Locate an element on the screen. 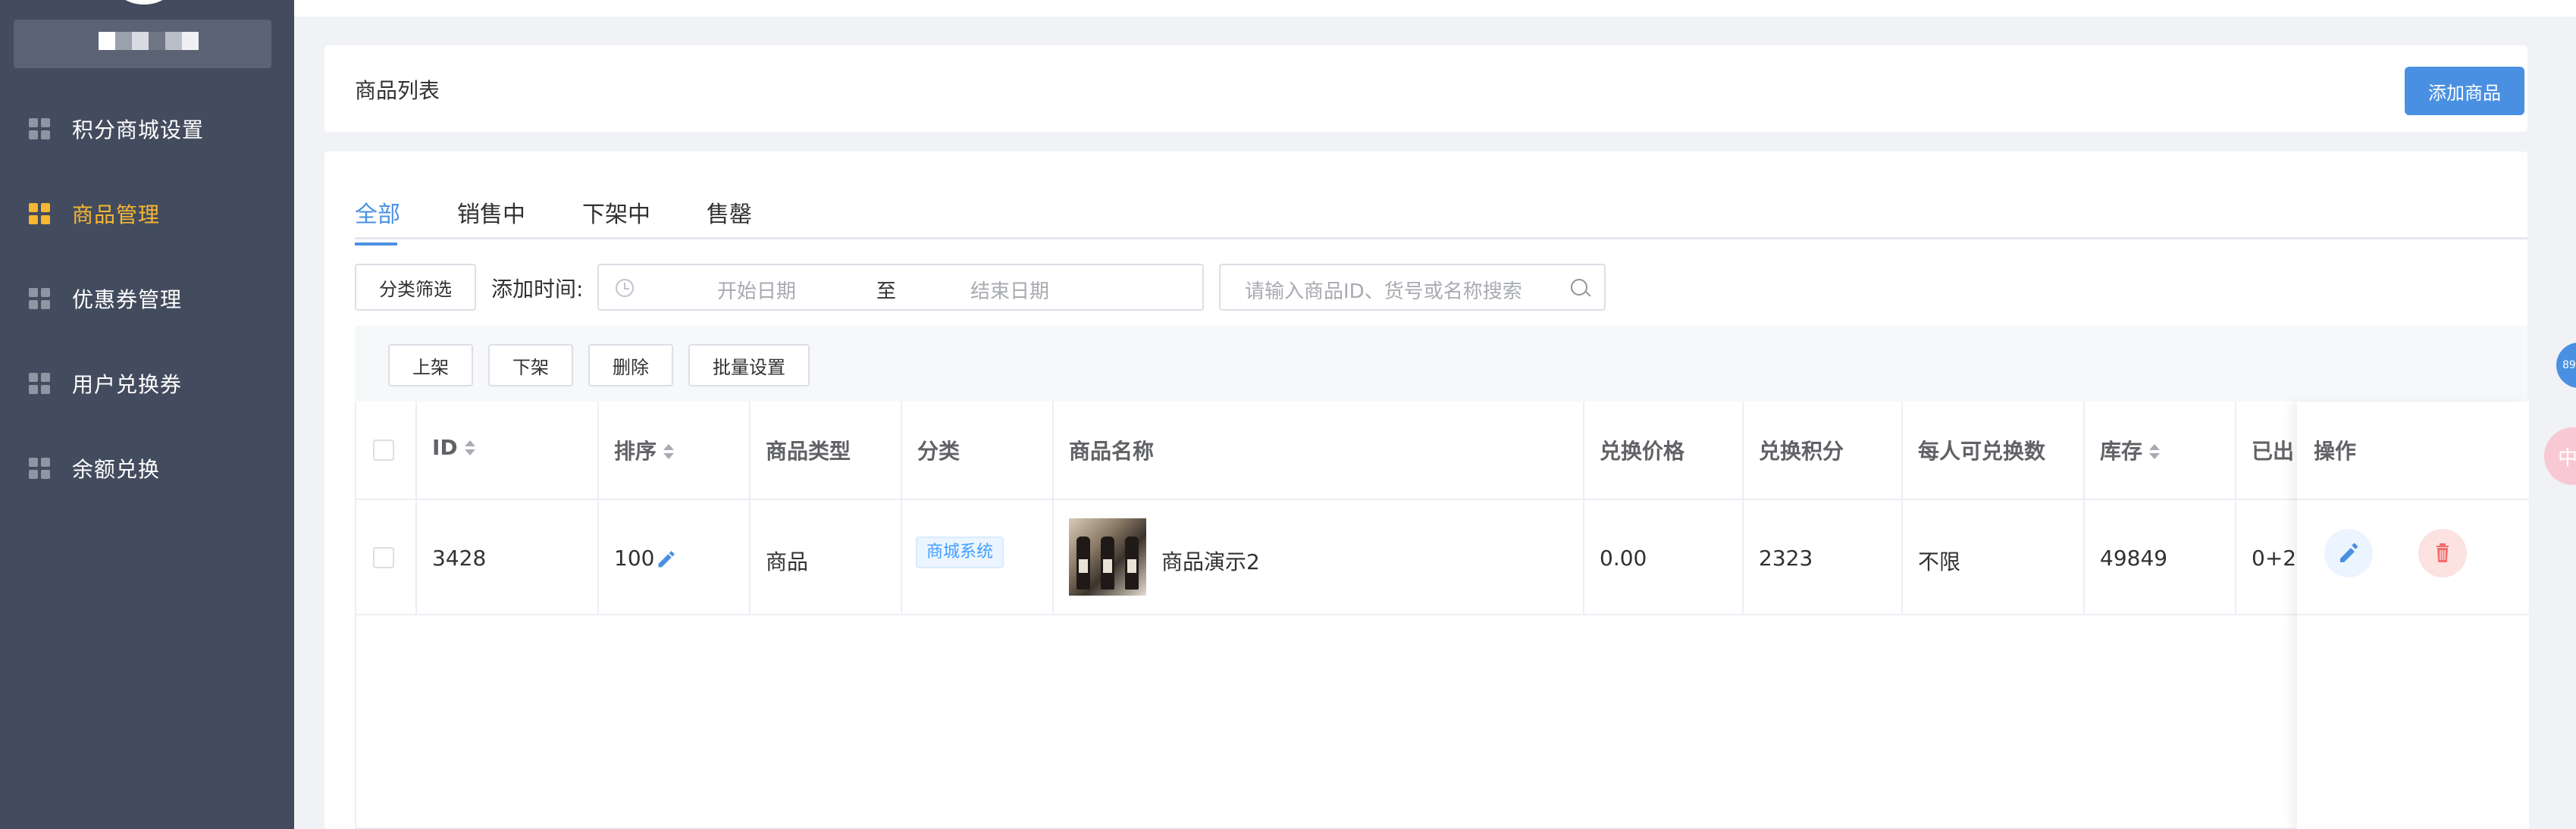 The height and width of the screenshot is (829, 2576). column-header-price: 兑换价格 is located at coordinates (1642, 451).